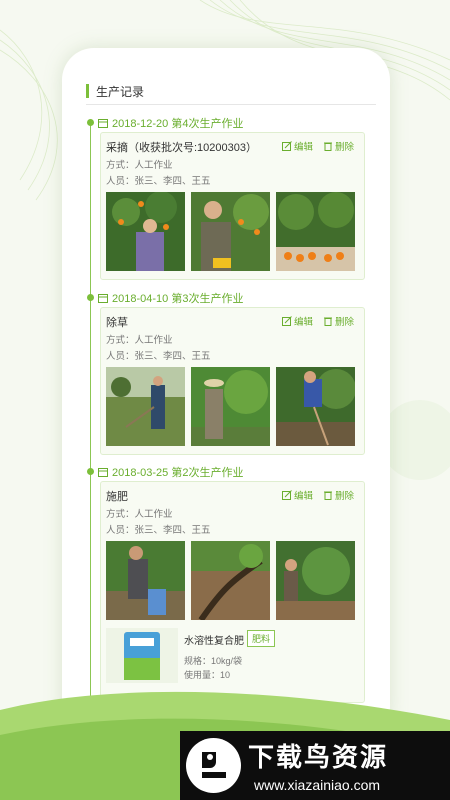 The height and width of the screenshot is (800, 450). Describe the element at coordinates (87, 91) in the screenshot. I see `header-accent-bar` at that location.